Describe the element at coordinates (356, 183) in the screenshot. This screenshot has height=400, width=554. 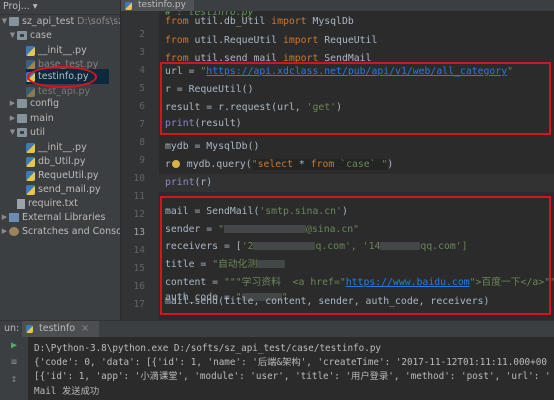
I see `current-line-highlight` at that location.